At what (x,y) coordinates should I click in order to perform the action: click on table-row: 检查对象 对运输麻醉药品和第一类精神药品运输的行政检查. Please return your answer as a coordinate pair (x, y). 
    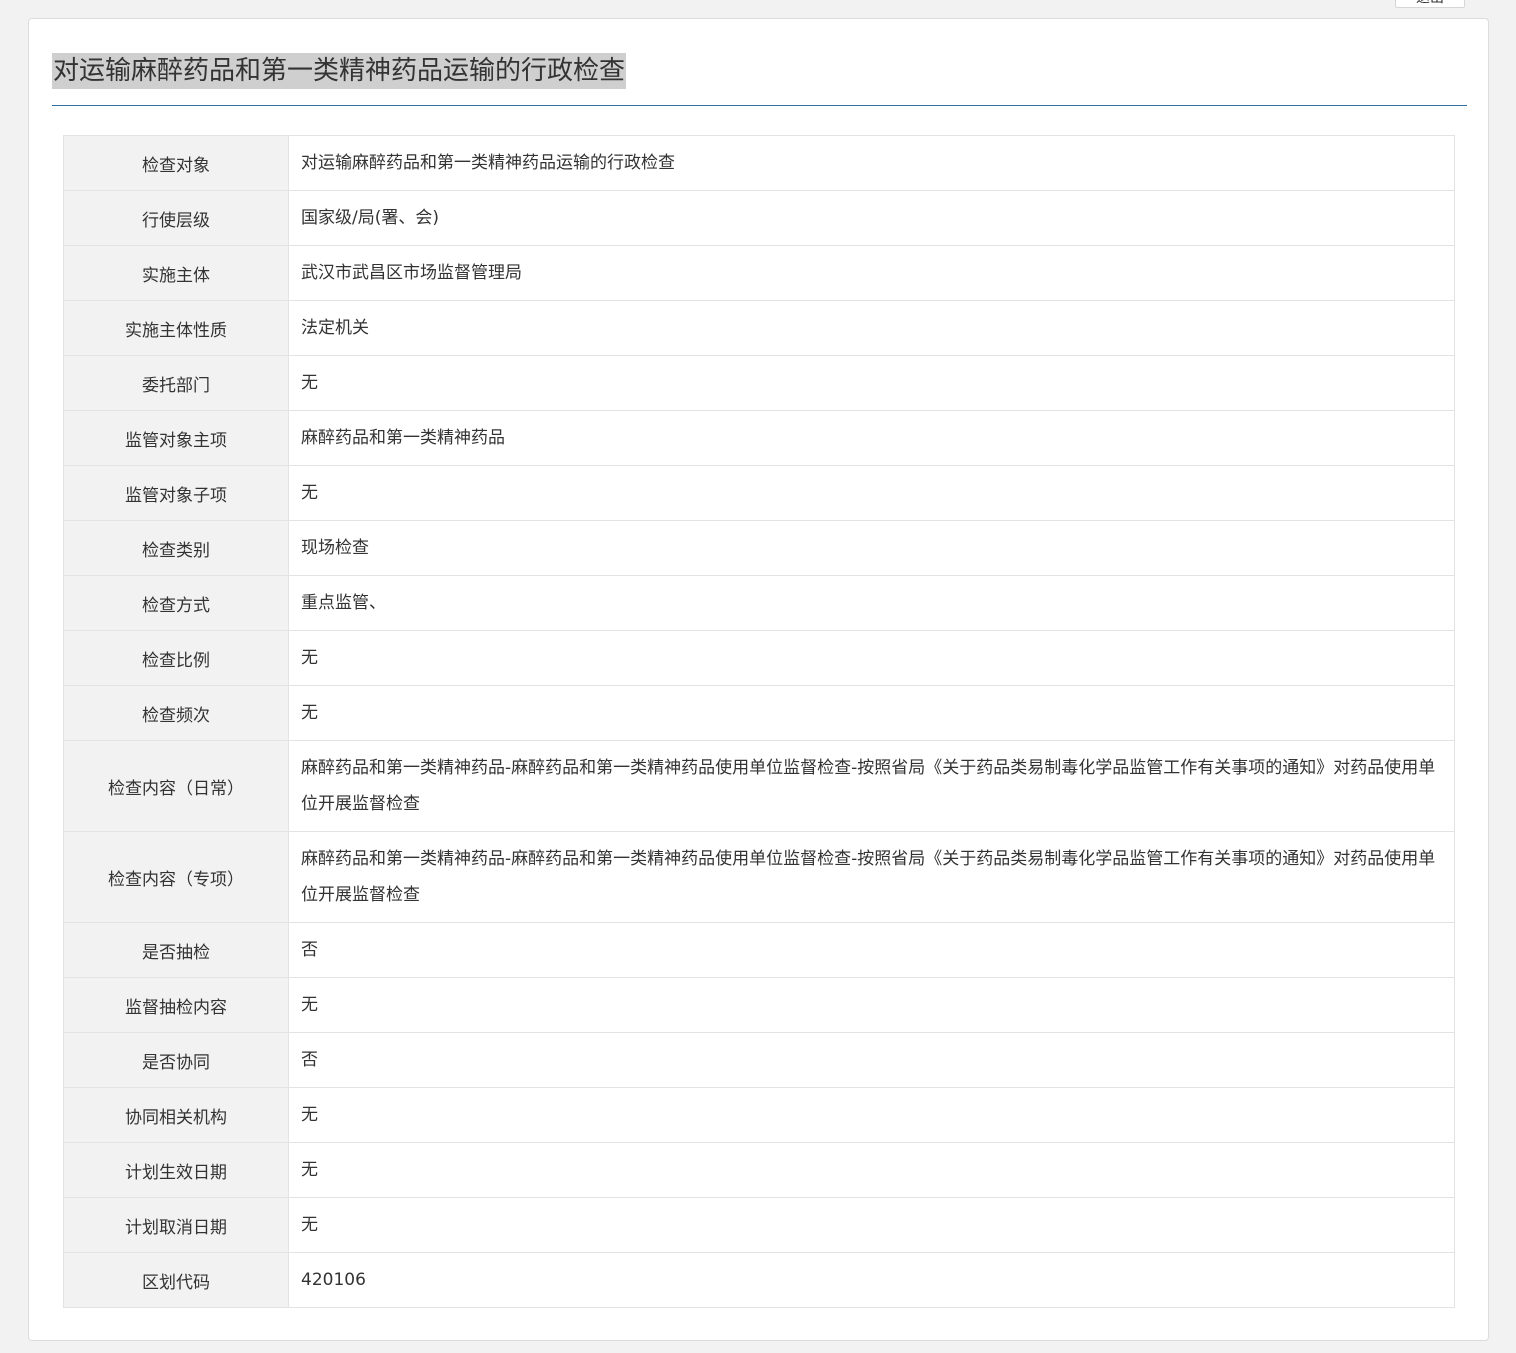
    Looking at the image, I should click on (759, 163).